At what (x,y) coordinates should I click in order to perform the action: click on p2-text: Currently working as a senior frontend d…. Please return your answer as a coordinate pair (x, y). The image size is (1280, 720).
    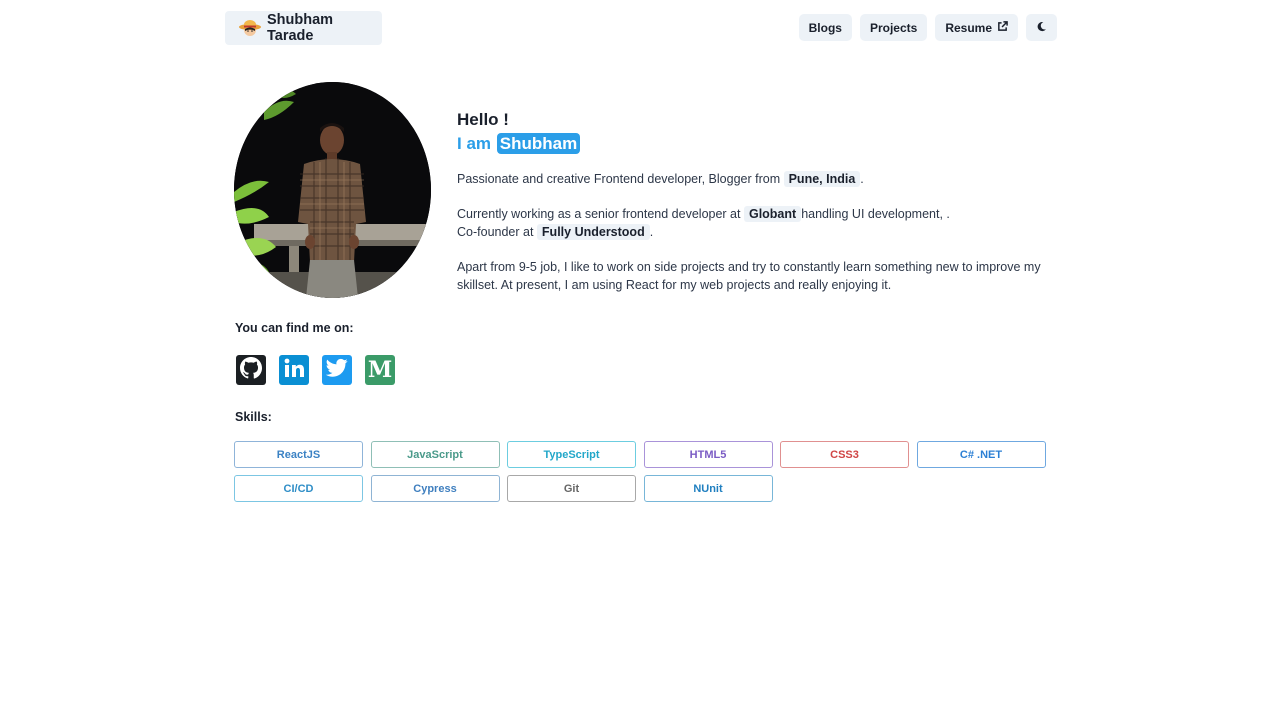
    Looking at the image, I should click on (599, 214).